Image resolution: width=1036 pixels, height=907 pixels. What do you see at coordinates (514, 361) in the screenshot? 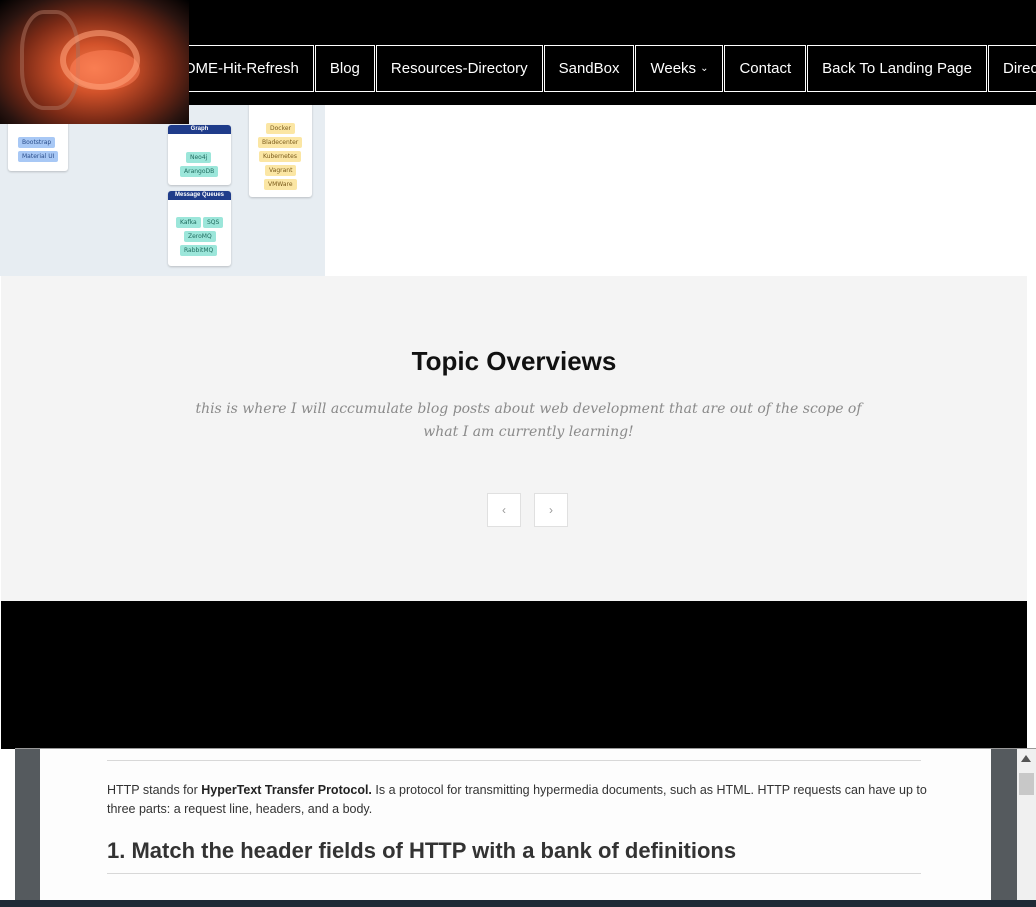
I see `section-title: Topic Overviews` at bounding box center [514, 361].